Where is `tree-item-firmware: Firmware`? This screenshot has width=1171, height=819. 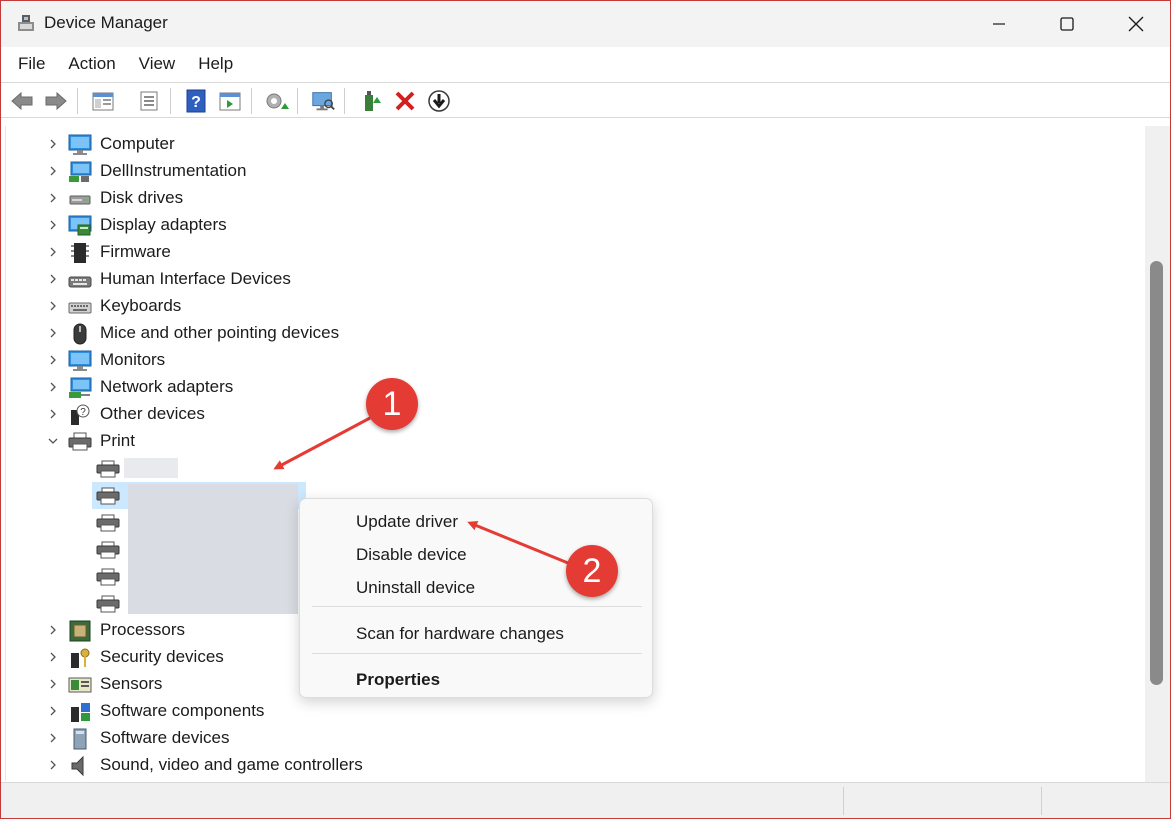 tree-item-firmware: Firmware is located at coordinates (306, 252).